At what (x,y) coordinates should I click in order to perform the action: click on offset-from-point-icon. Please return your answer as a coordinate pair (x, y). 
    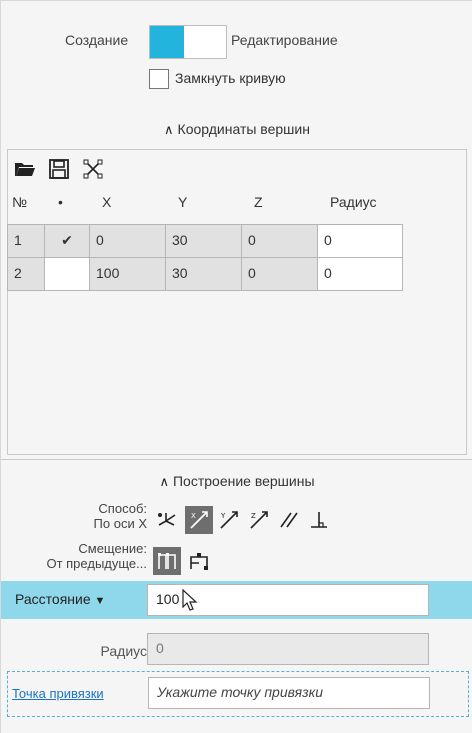
    Looking at the image, I should click on (199, 561).